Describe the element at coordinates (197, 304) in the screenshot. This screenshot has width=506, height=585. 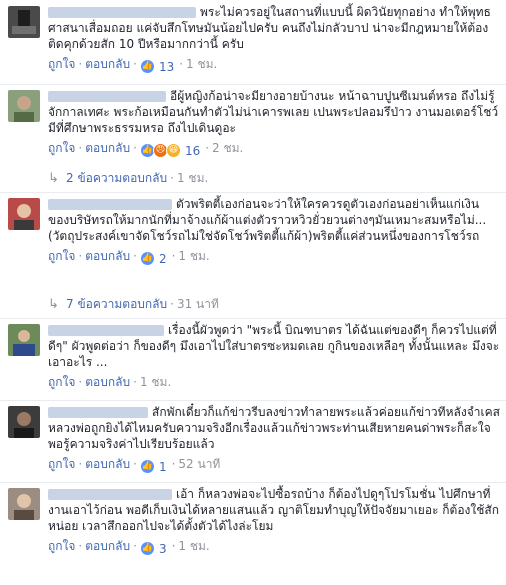
I see `replies-time: 31 นาที` at that location.